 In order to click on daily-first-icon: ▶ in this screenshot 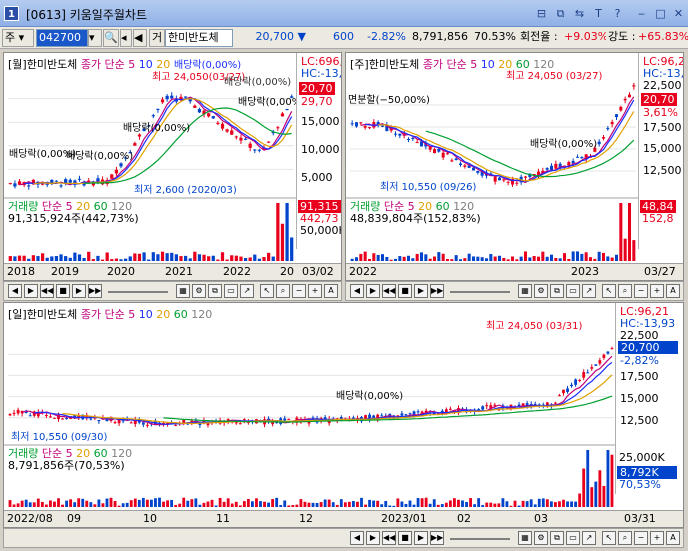, I will do `click(373, 538)`.